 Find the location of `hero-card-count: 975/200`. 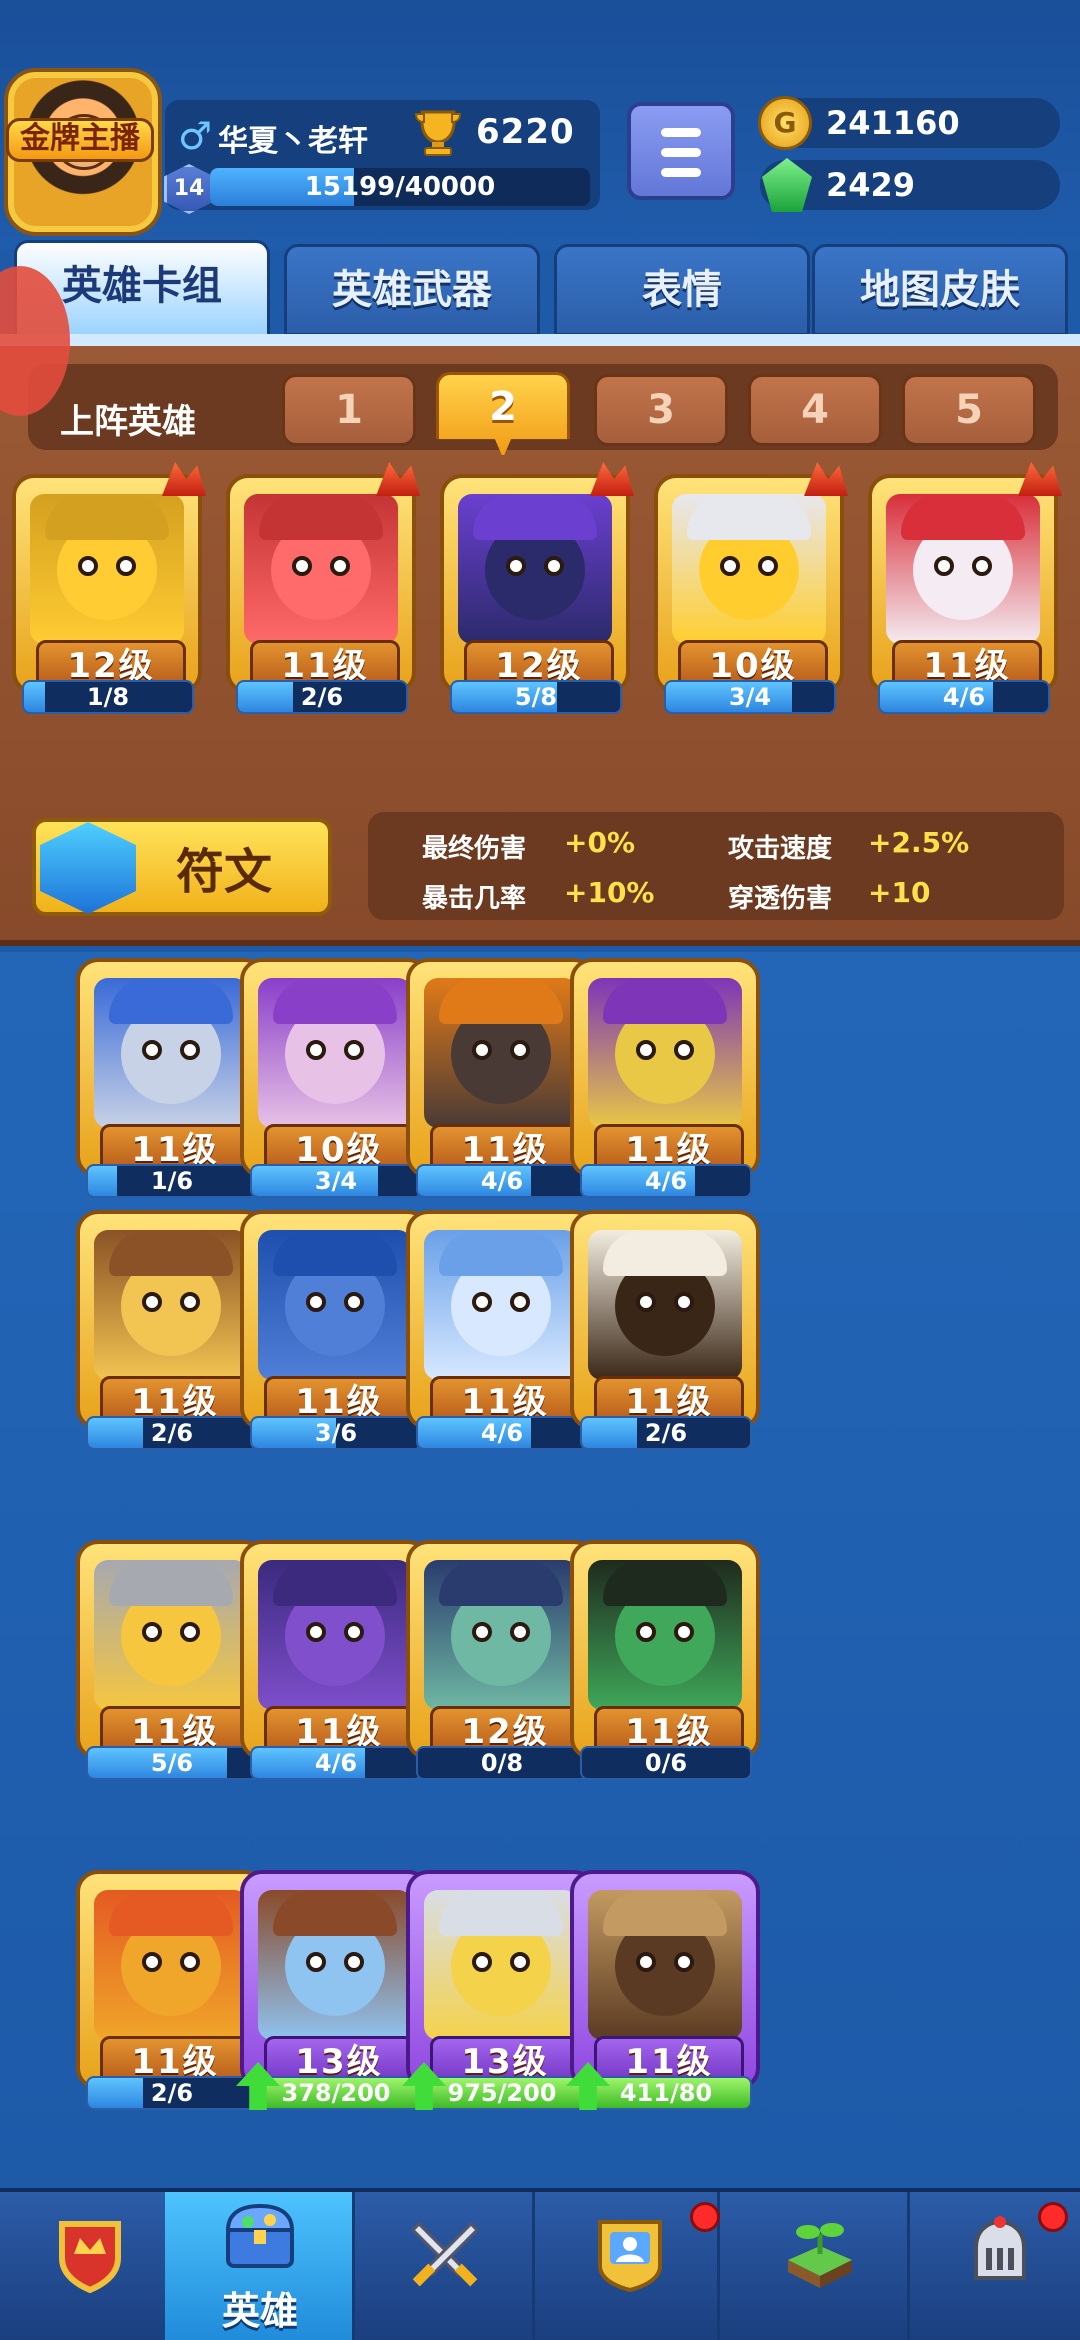

hero-card-count: 975/200 is located at coordinates (502, 2093).